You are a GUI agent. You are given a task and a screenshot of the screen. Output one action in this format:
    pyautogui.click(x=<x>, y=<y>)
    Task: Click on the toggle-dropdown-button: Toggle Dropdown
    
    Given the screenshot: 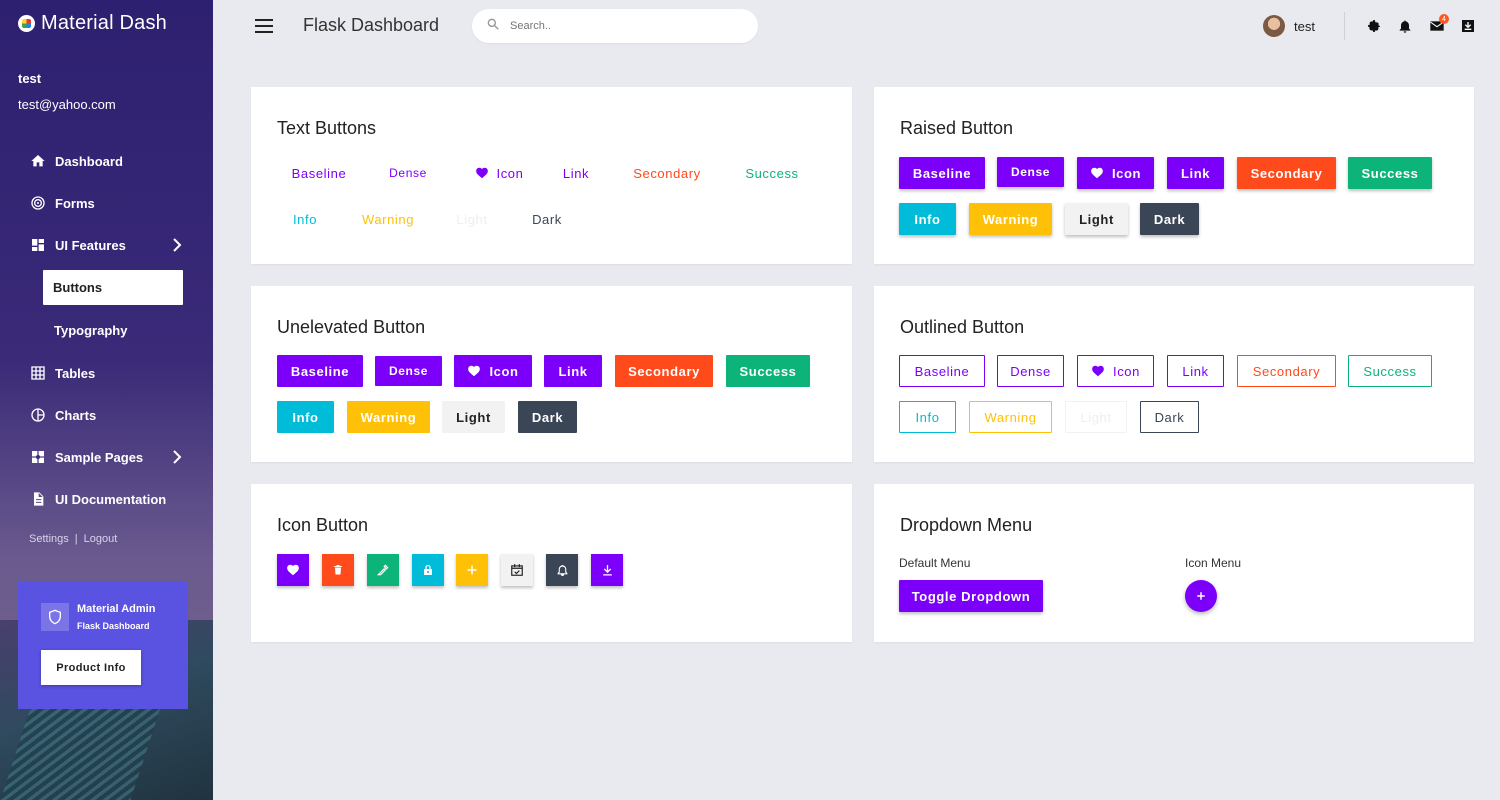 What is the action you would take?
    pyautogui.click(x=971, y=596)
    